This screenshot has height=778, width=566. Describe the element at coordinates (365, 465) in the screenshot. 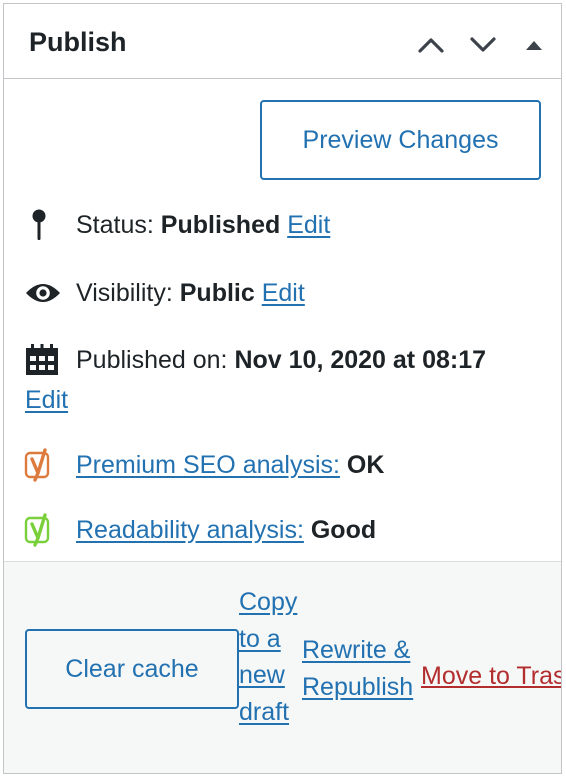

I see `seo-analysis-value: OK` at that location.